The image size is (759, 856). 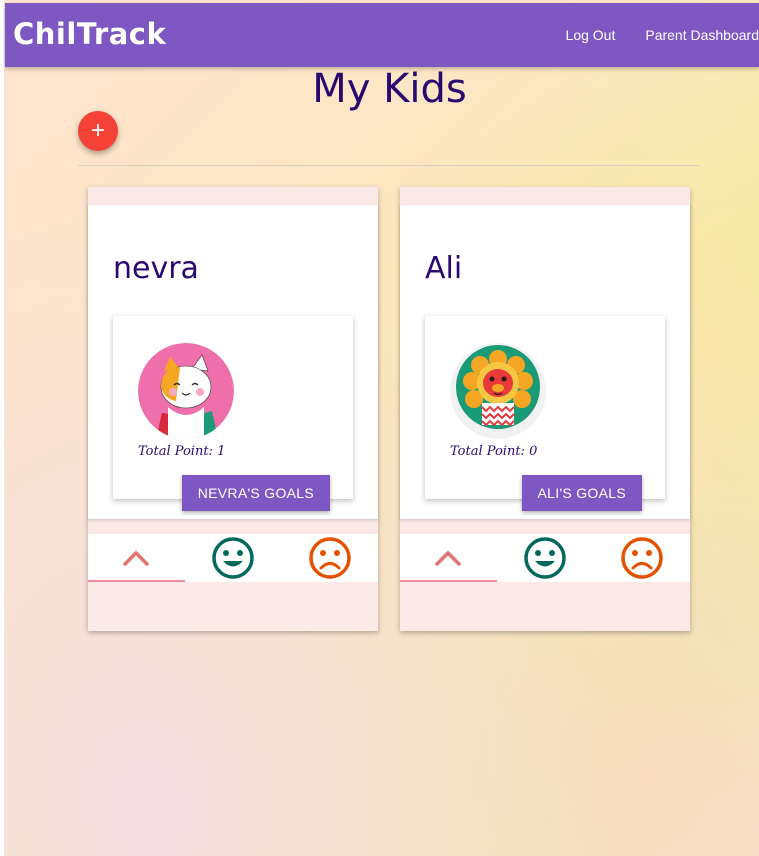 I want to click on brand-logo: ChilTrack, so click(x=89, y=34).